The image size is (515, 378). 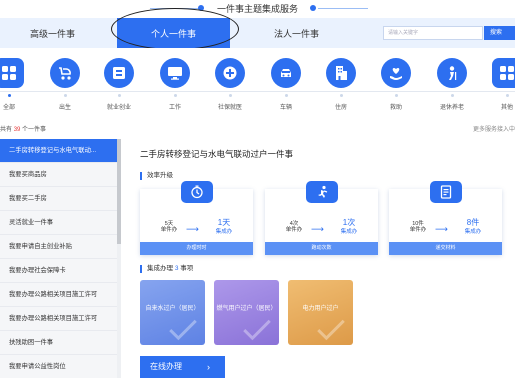 What do you see at coordinates (58, 271) in the screenshot?
I see `list-item: 我要办理社会保障卡` at bounding box center [58, 271].